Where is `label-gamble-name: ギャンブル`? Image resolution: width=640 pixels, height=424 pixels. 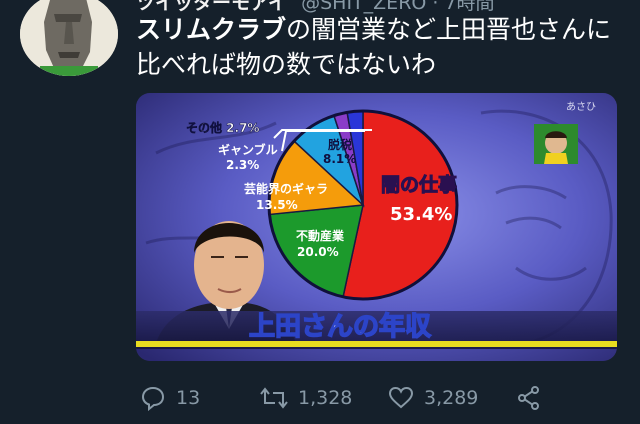 label-gamble-name: ギャンブル is located at coordinates (248, 149).